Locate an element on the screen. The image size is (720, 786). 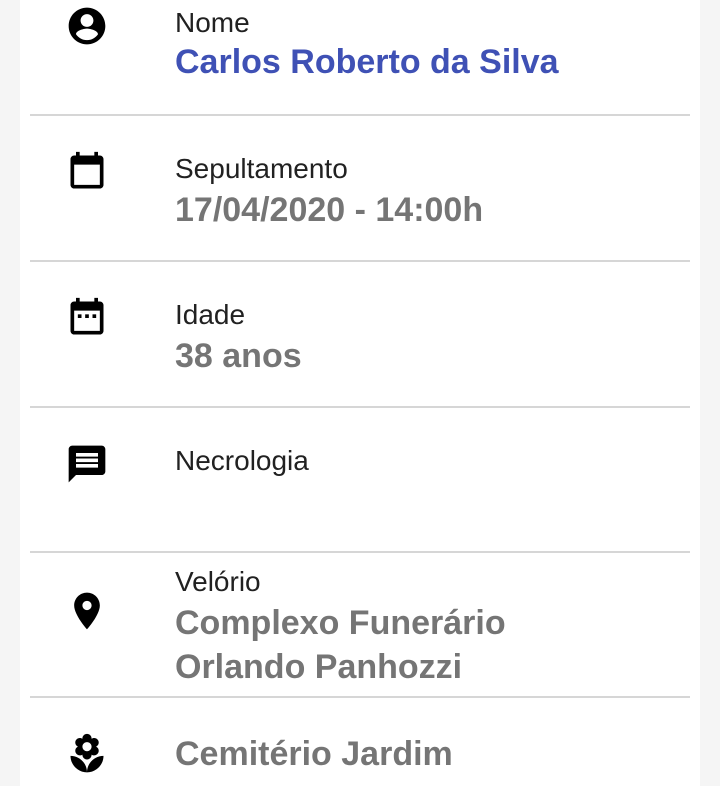
velorio-value-line2: Orlando Panhozzi is located at coordinates (319, 667).